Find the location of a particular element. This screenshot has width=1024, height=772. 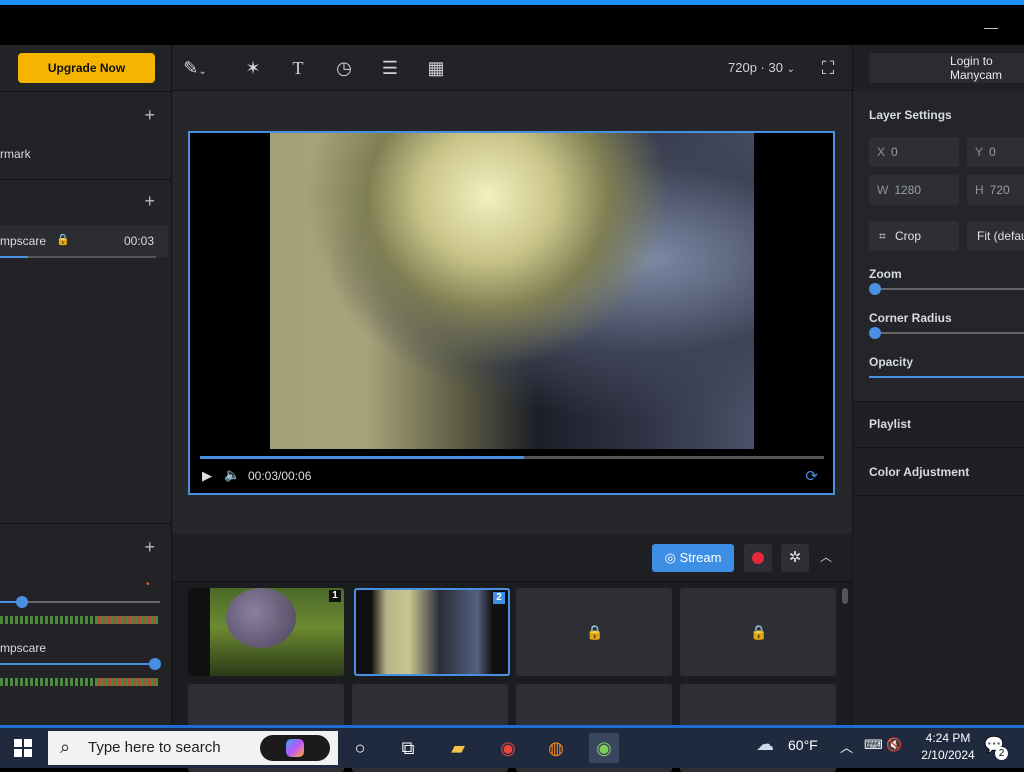

video-progress-bar is located at coordinates (512, 457).